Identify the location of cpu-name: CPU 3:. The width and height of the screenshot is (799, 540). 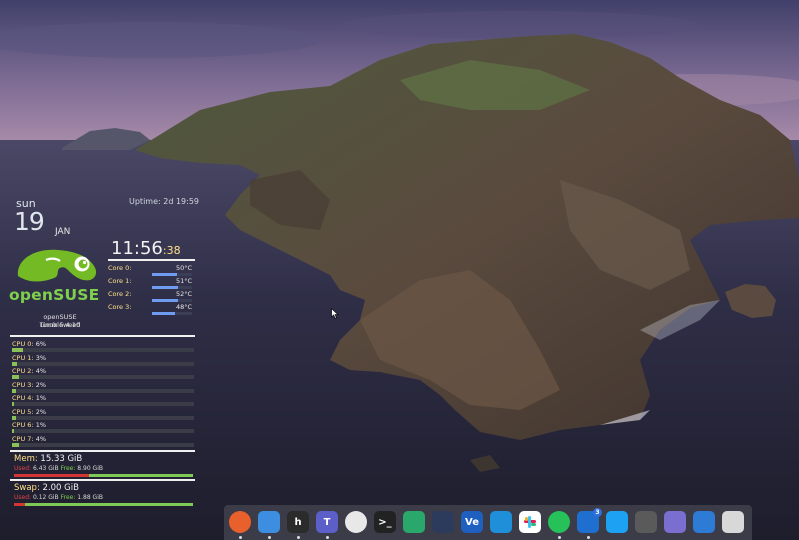
(23, 384).